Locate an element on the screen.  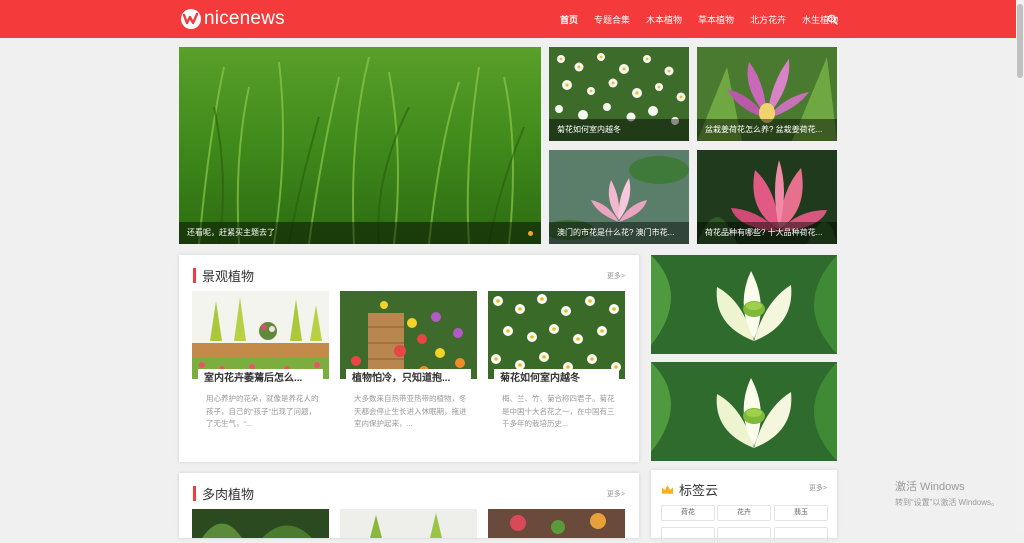
top-navigation-bar: nicenews 首页 专题合集 木本植物 草本植物 北方花卉 水生植物 is located at coordinates (508, 19).